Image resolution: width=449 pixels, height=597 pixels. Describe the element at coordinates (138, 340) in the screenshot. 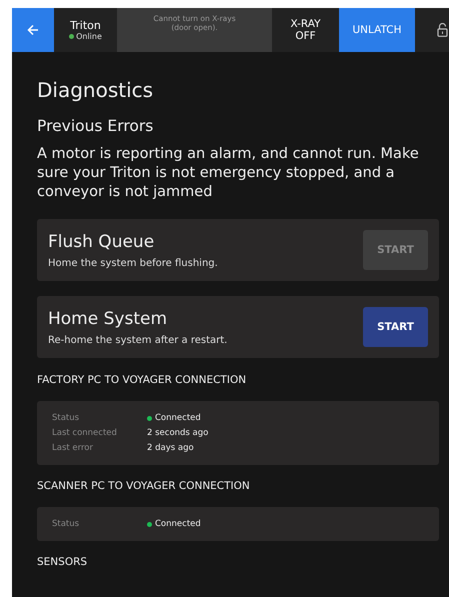

I see `action-description: Re-home the system after a restart.` at that location.